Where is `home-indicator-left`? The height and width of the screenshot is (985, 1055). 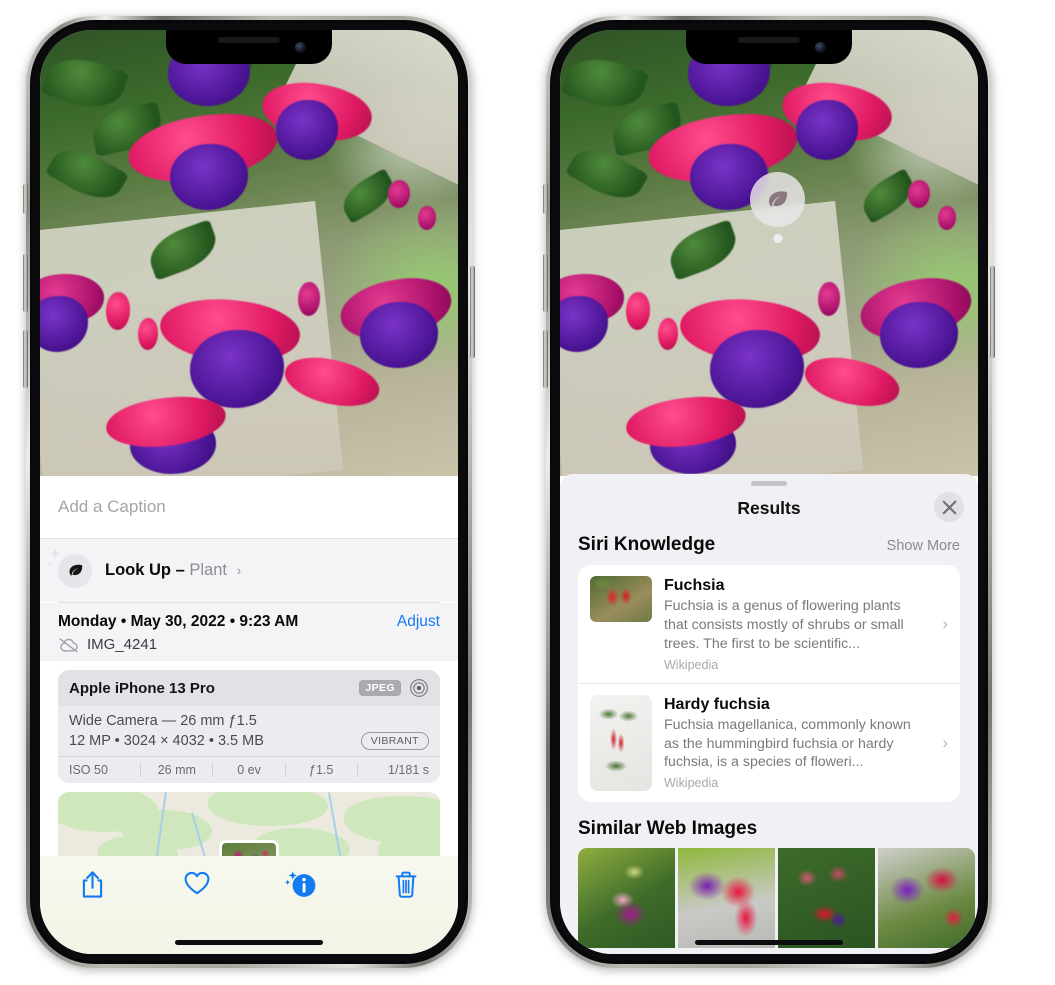
home-indicator-left is located at coordinates (249, 942).